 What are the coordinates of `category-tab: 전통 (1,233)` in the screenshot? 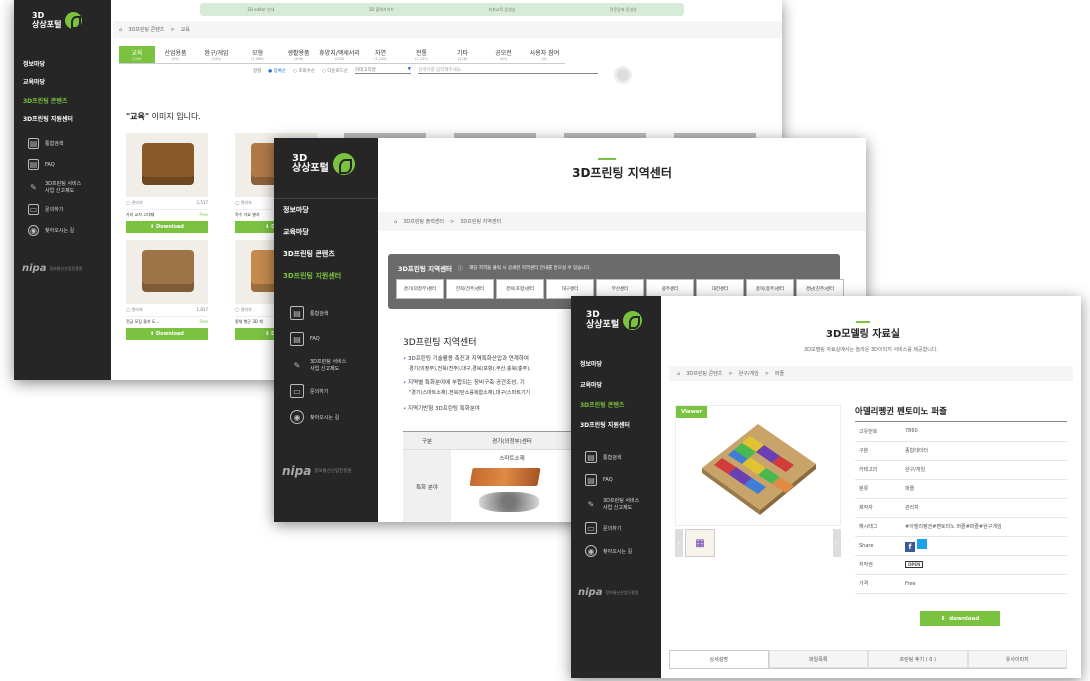 It's located at (421, 54).